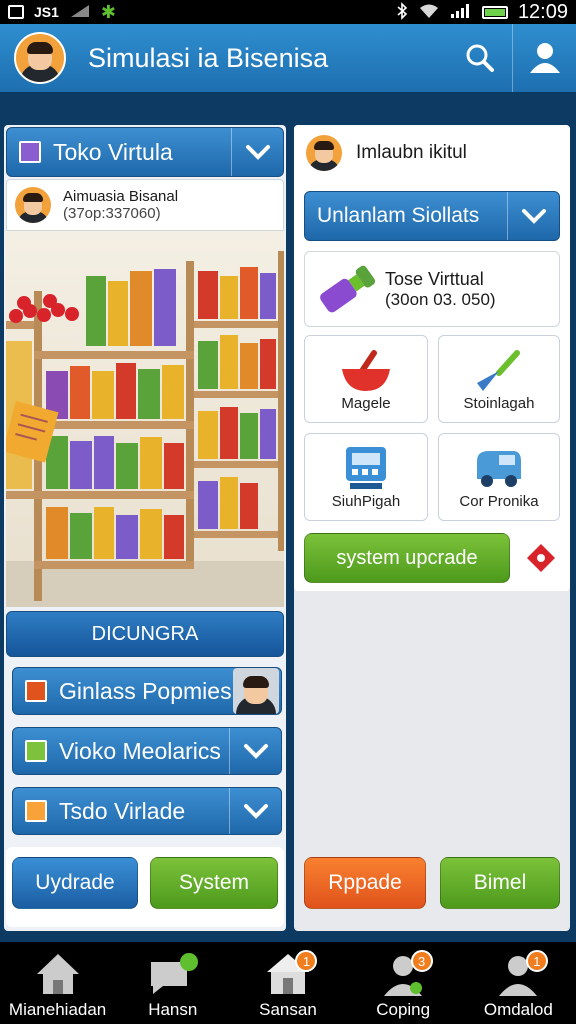  Describe the element at coordinates (108, 11) in the screenshot. I see `gear-icon: ✱` at that location.